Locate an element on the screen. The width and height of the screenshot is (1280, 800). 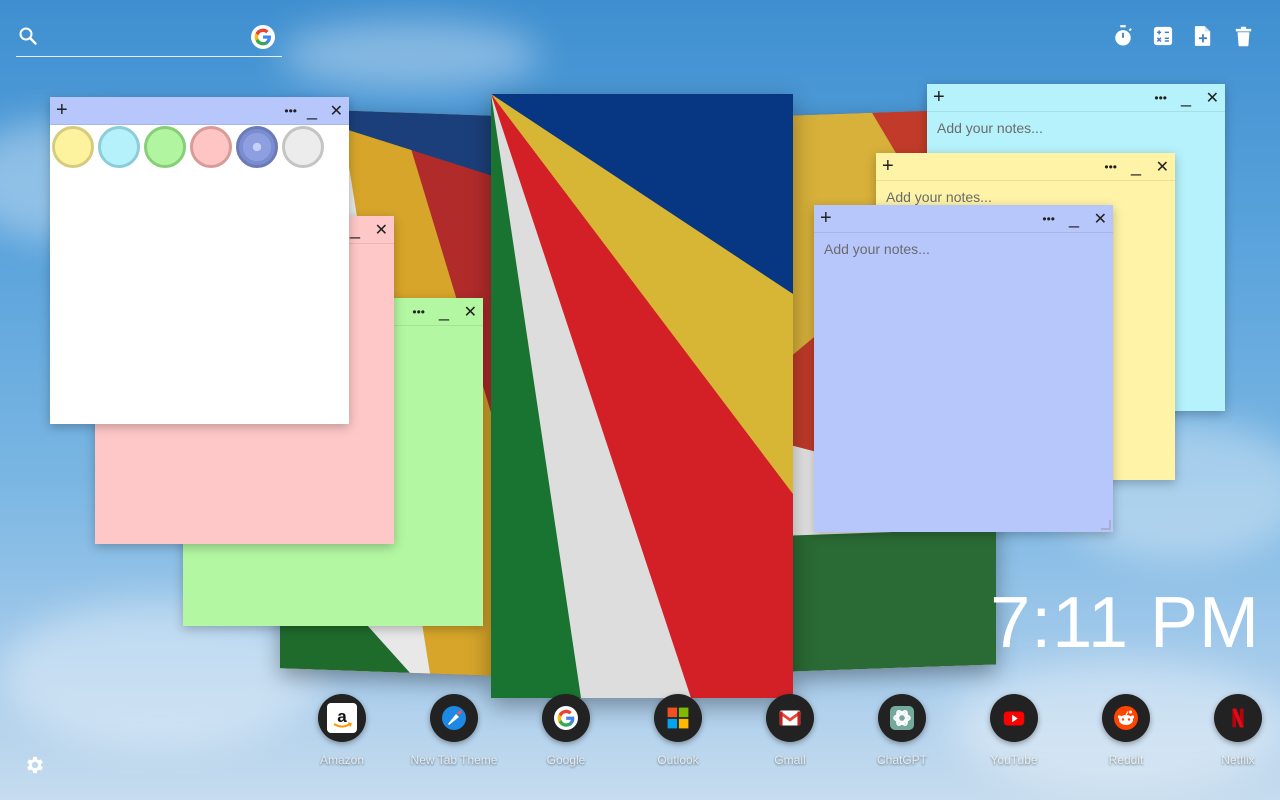
calculator-icon is located at coordinates (1163, 36).